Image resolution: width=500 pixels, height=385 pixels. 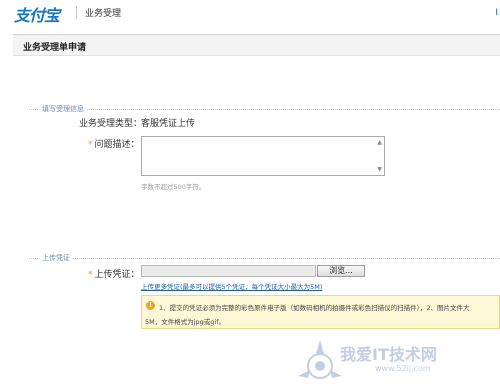 I want to click on corner-glyph: I, so click(x=496, y=13).